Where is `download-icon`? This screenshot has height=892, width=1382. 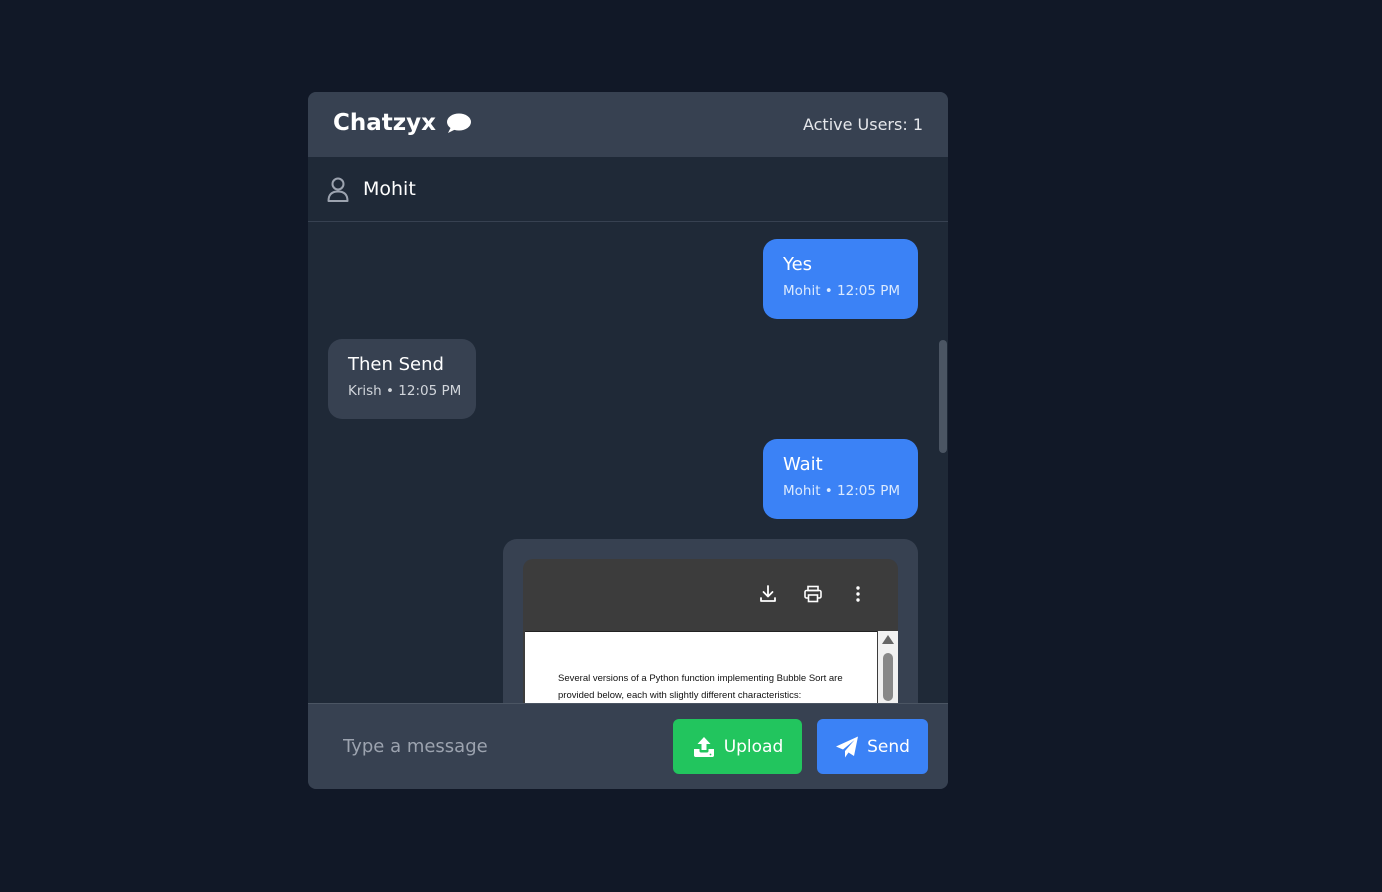
download-icon is located at coordinates (768, 594).